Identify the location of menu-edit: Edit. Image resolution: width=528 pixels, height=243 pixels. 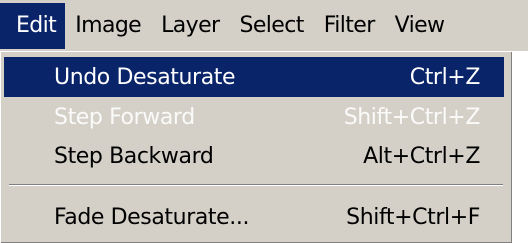
(33, 25).